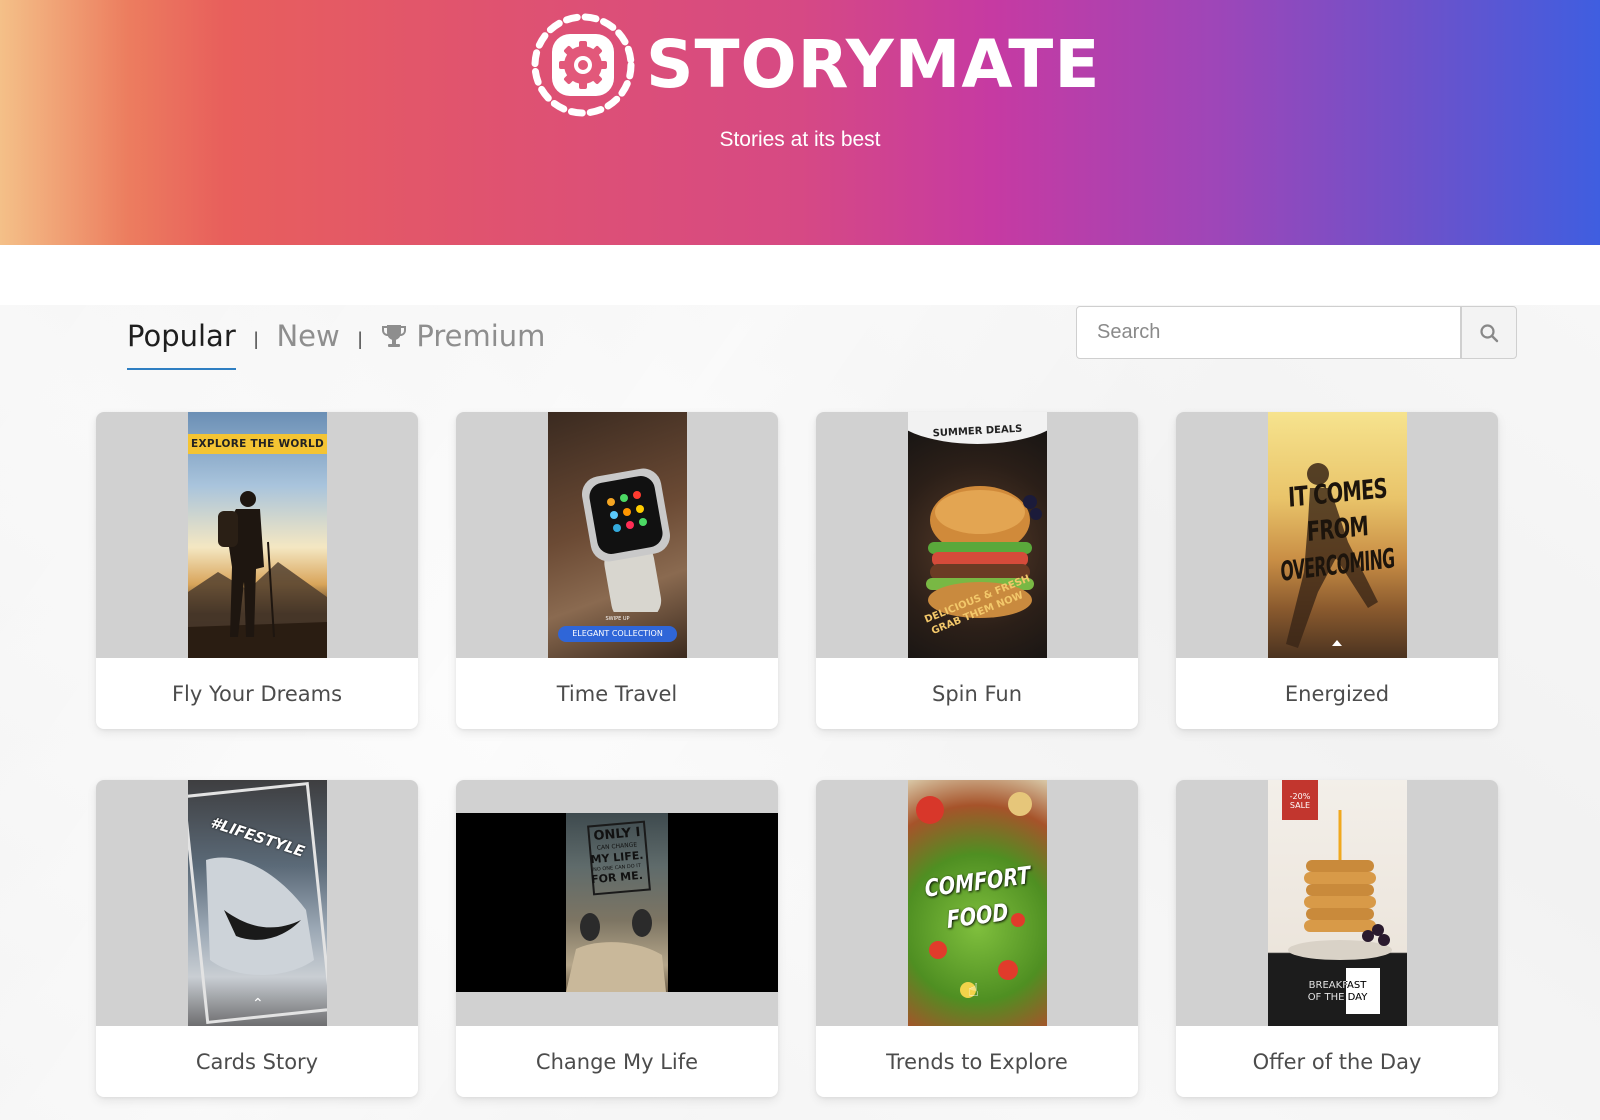 The height and width of the screenshot is (1120, 1600). Describe the element at coordinates (260, 916) in the screenshot. I see `sneaker-icon` at that location.